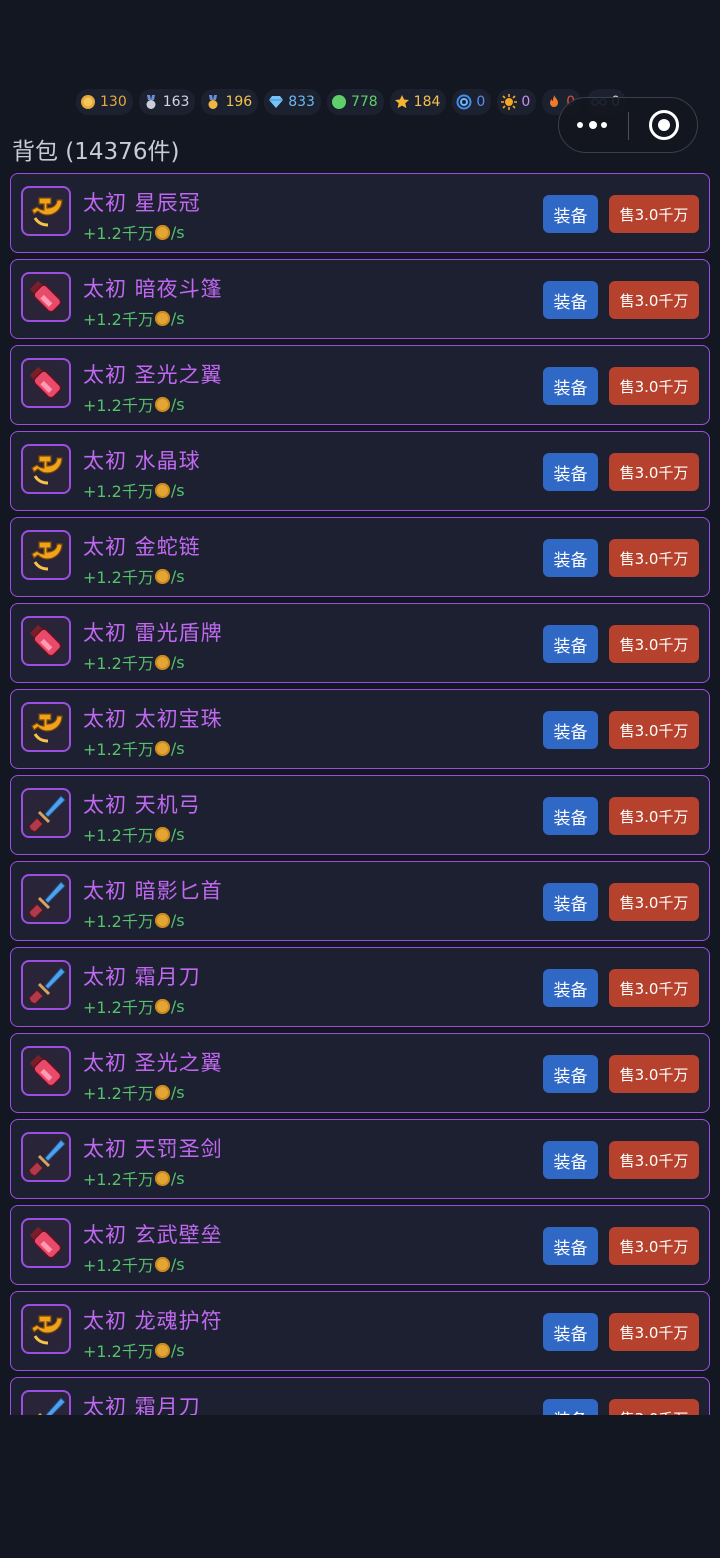 The width and height of the screenshot is (720, 1558). Describe the element at coordinates (628, 126) in the screenshot. I see `capsule-divider` at that location.